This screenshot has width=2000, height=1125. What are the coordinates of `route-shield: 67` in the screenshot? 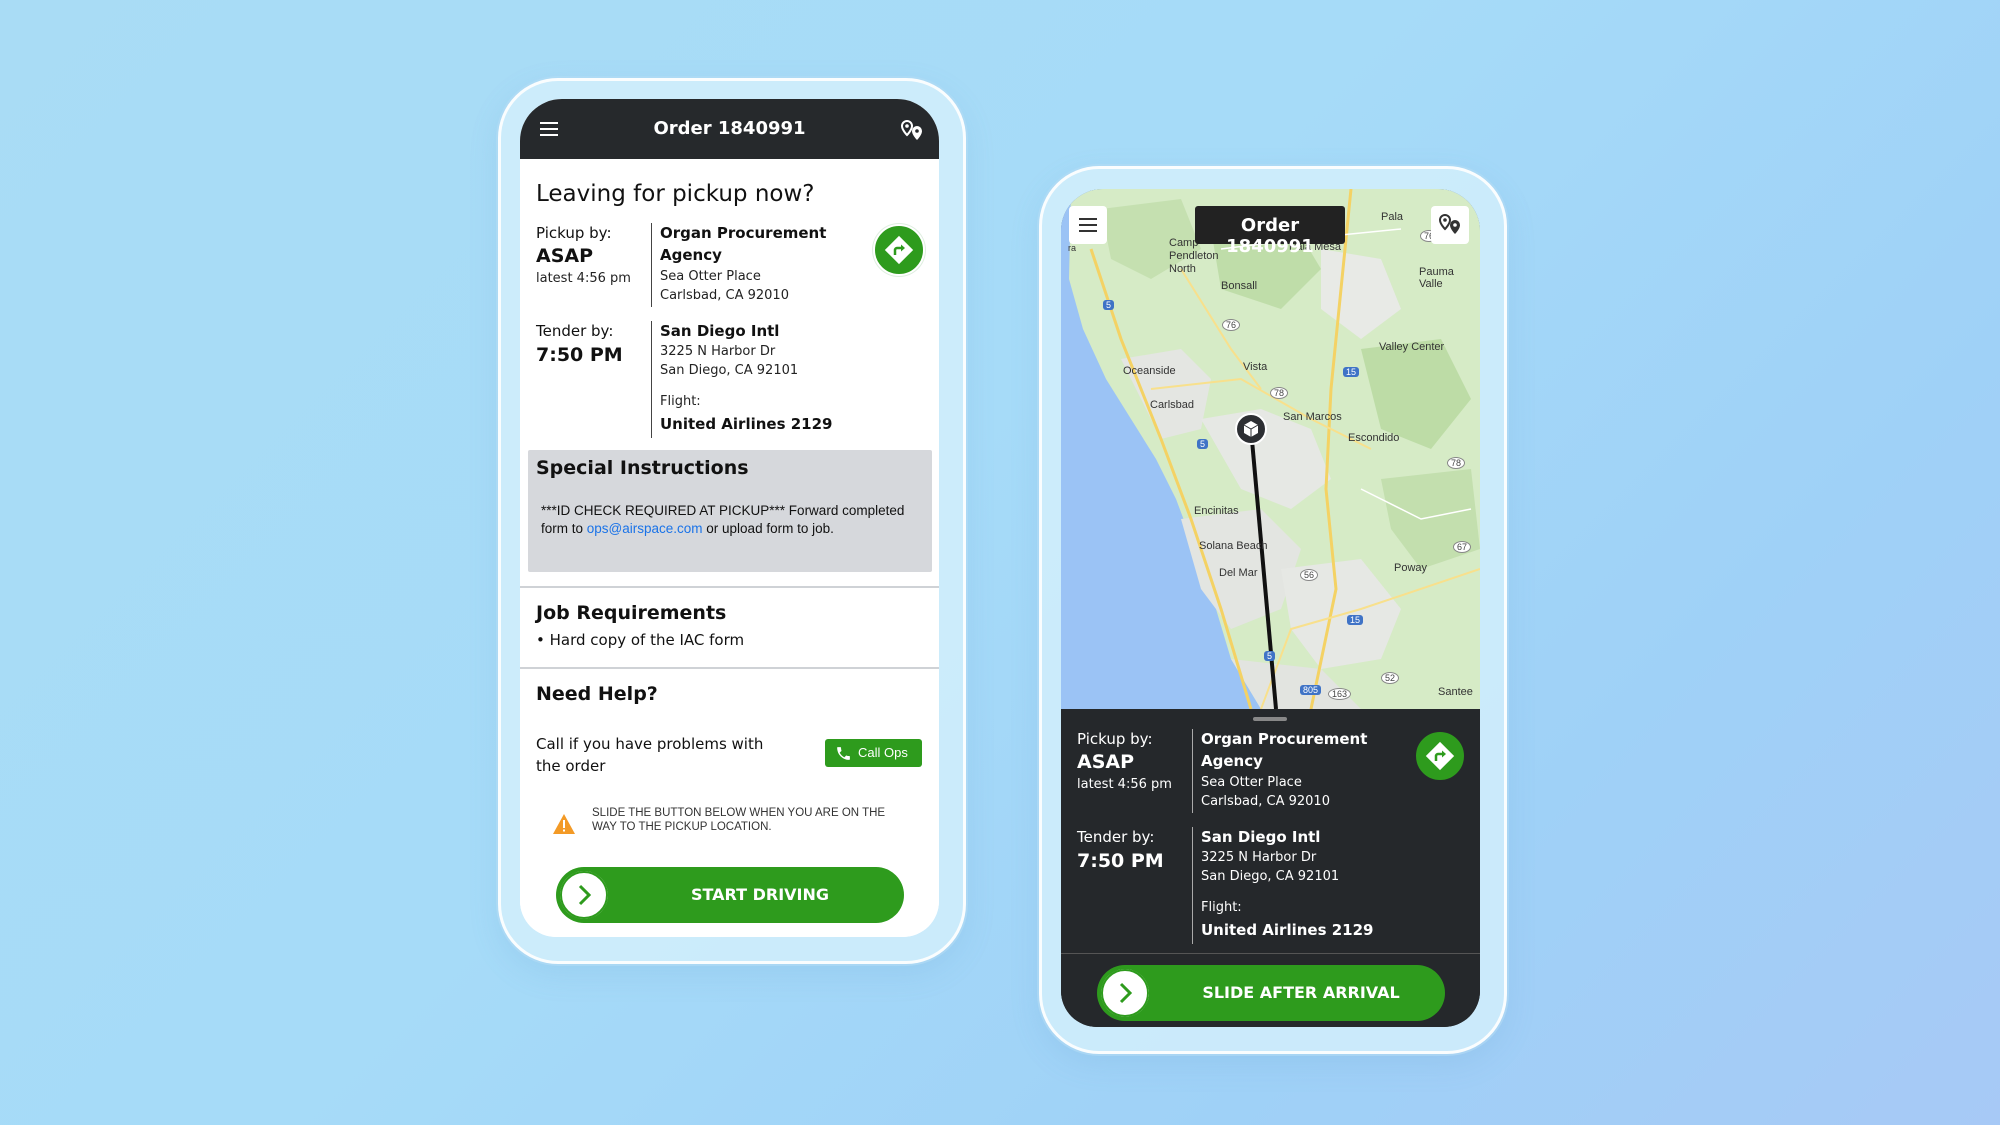 It's located at (1462, 547).